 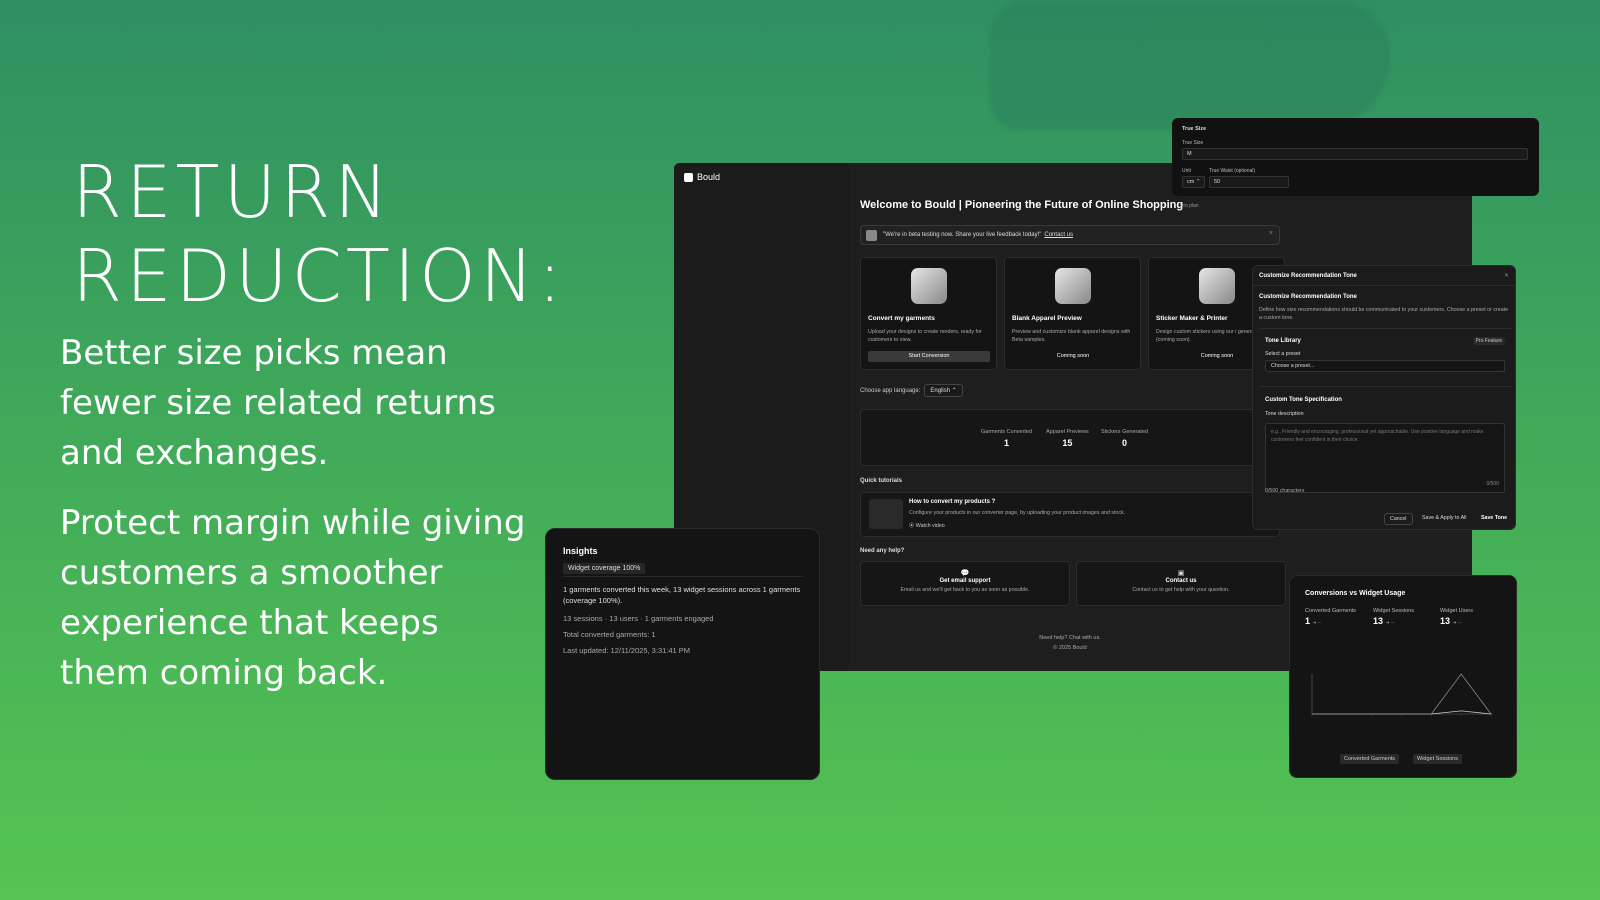 What do you see at coordinates (1393, 611) in the screenshot?
I see `metric-label: Widget Sessions` at bounding box center [1393, 611].